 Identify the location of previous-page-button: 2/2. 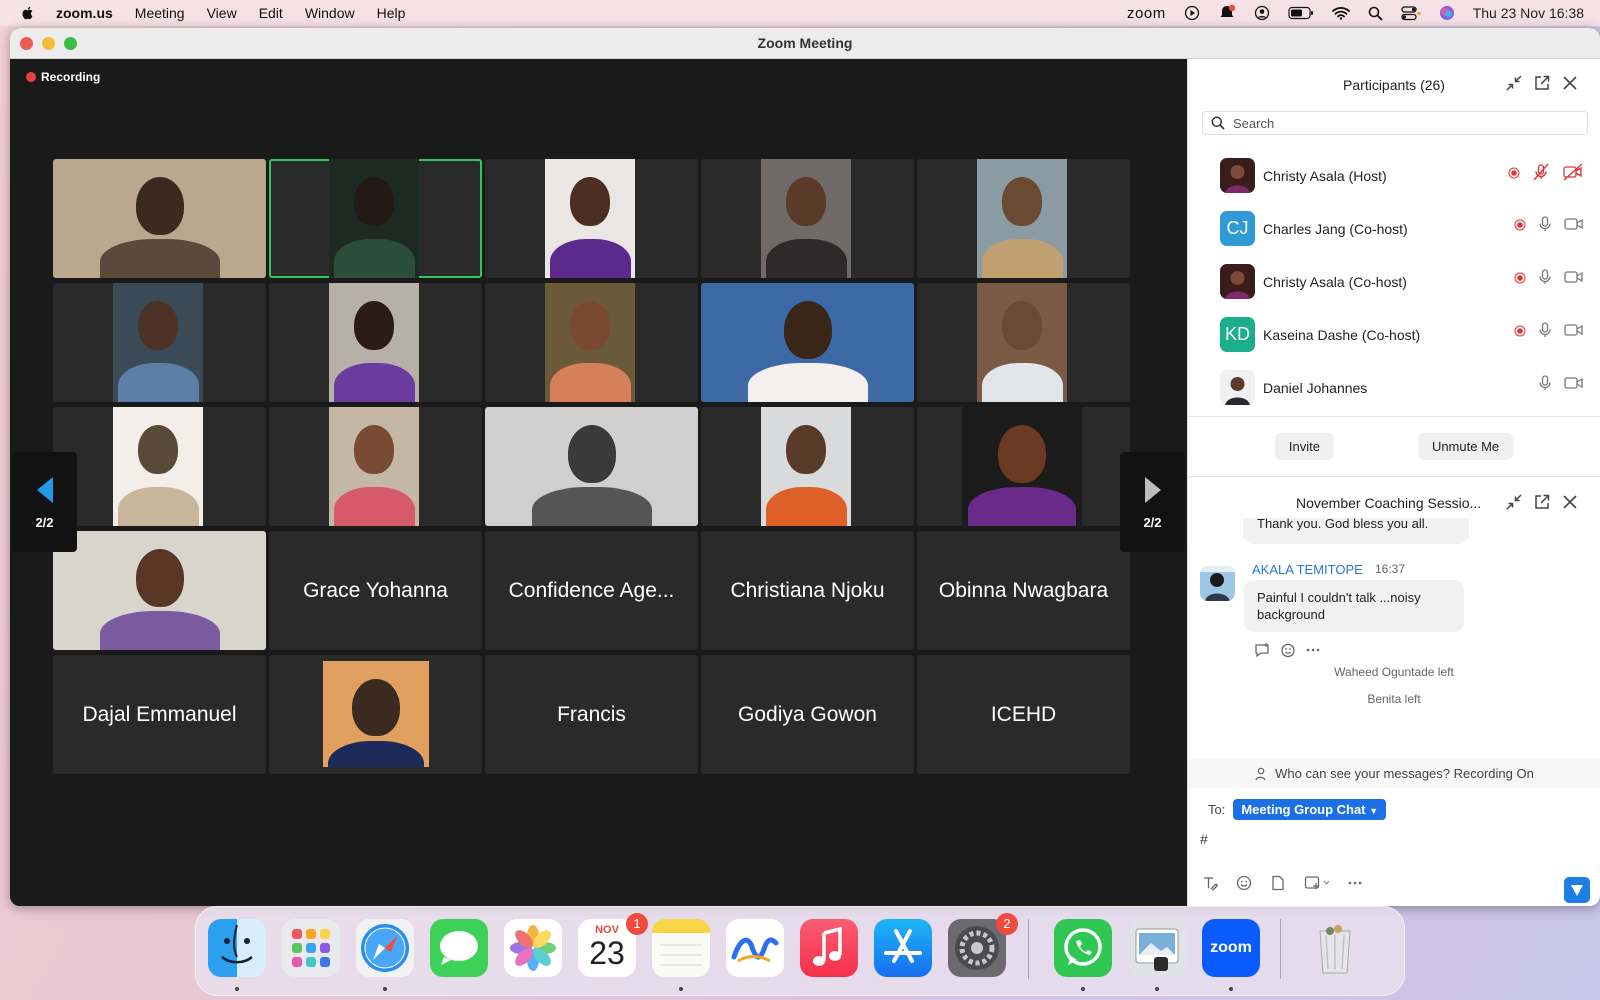
(44, 502).